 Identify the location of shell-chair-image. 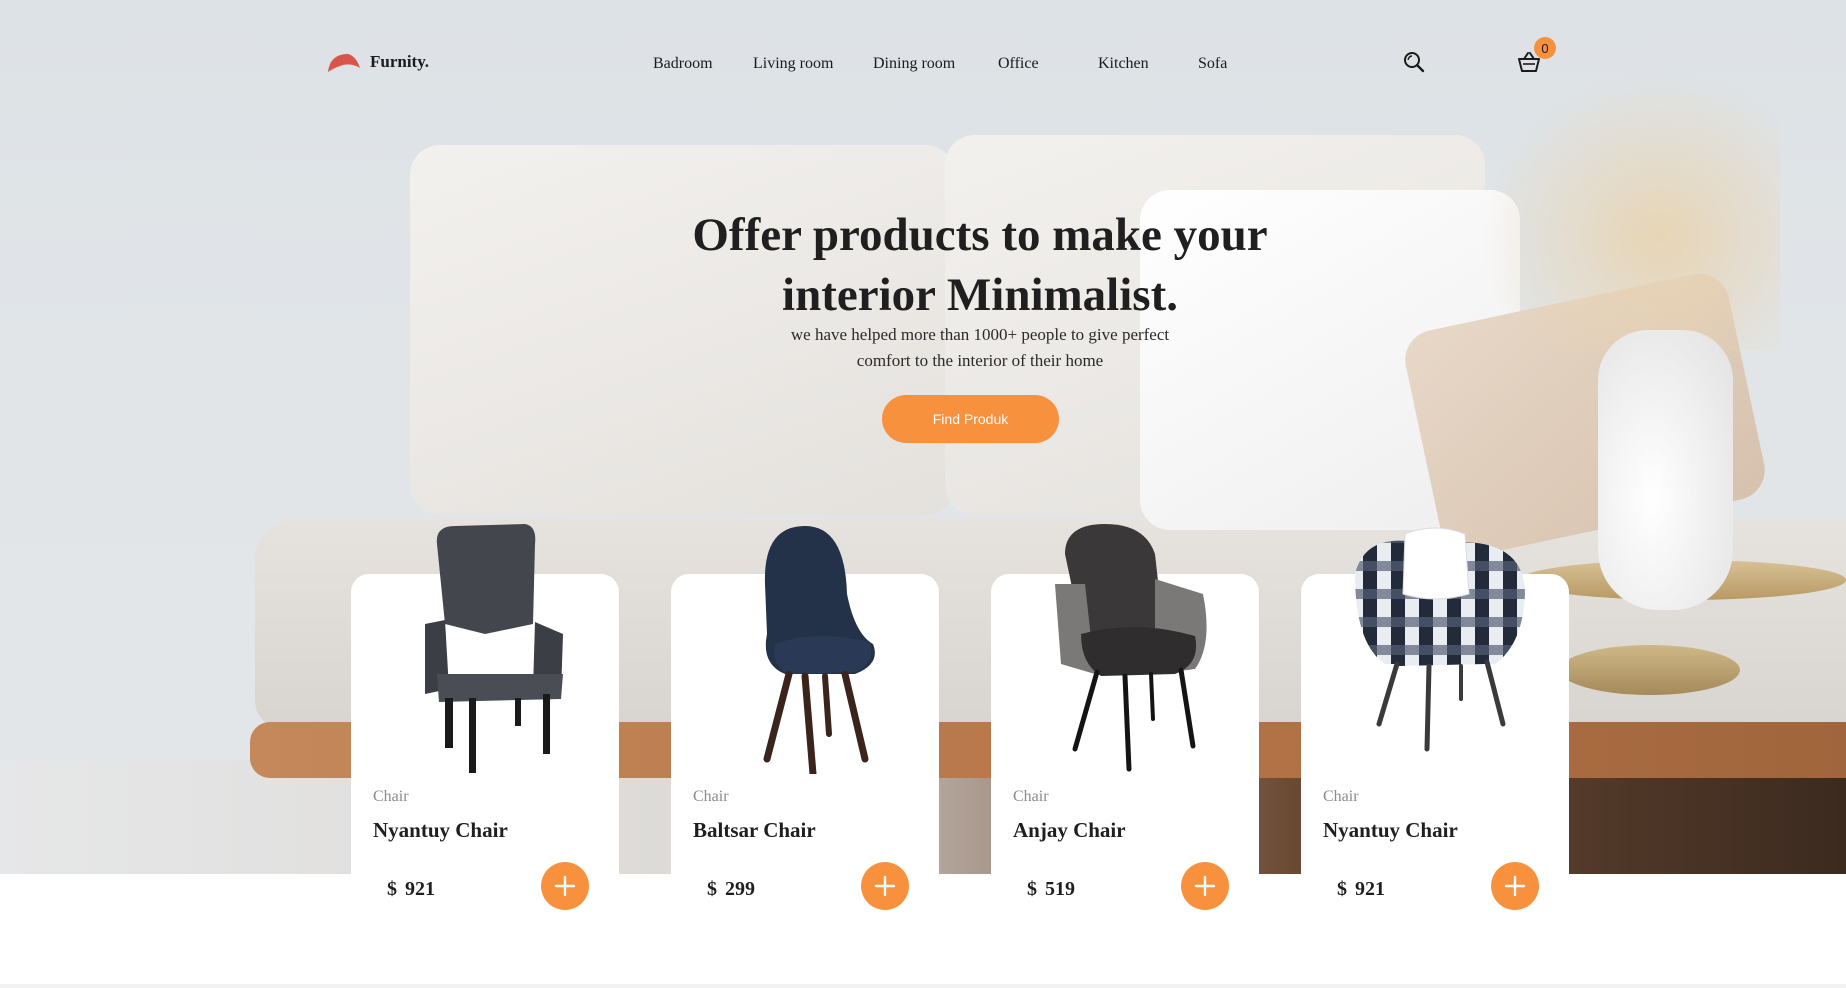
(819, 650).